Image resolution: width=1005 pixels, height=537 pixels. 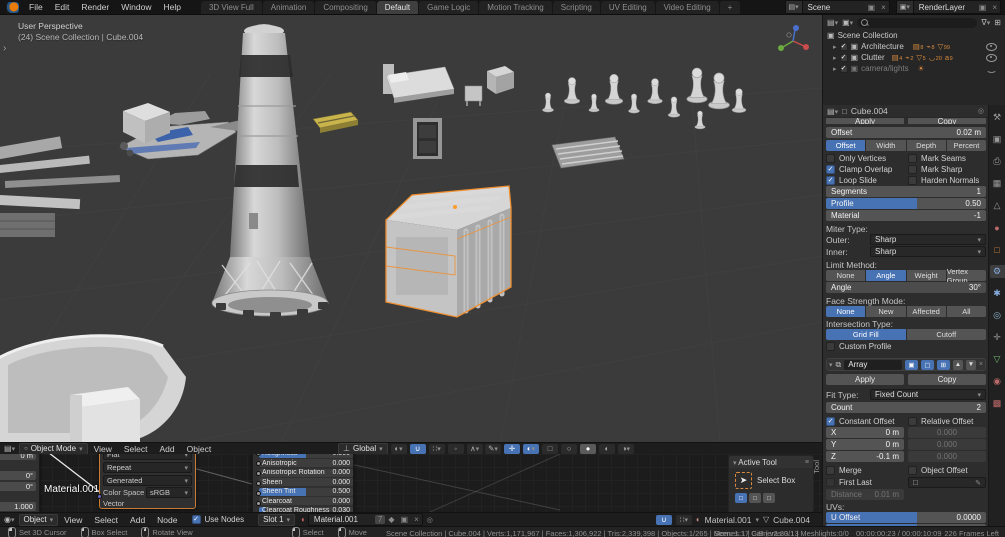 I want to click on object-planks, so click(x=60, y=186).